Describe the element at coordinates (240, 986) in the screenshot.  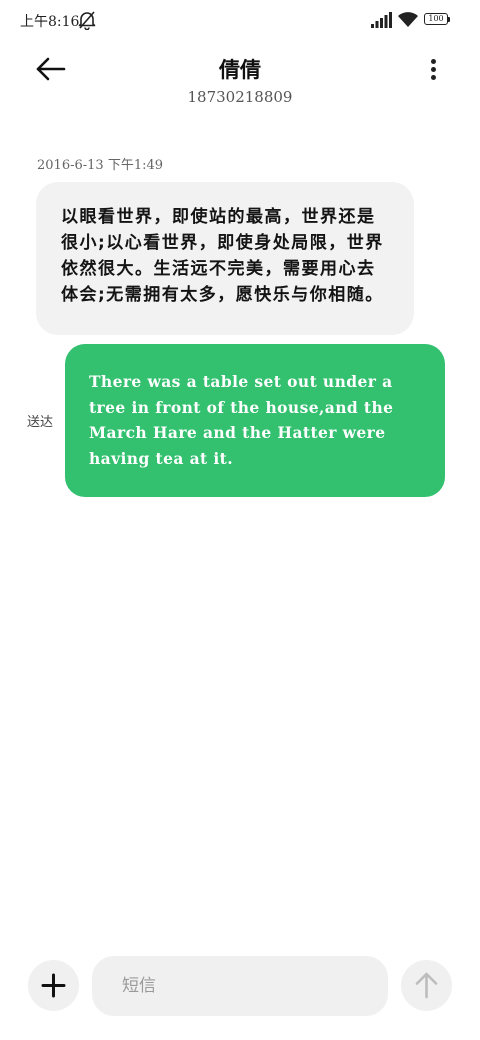
I see `message-input` at that location.